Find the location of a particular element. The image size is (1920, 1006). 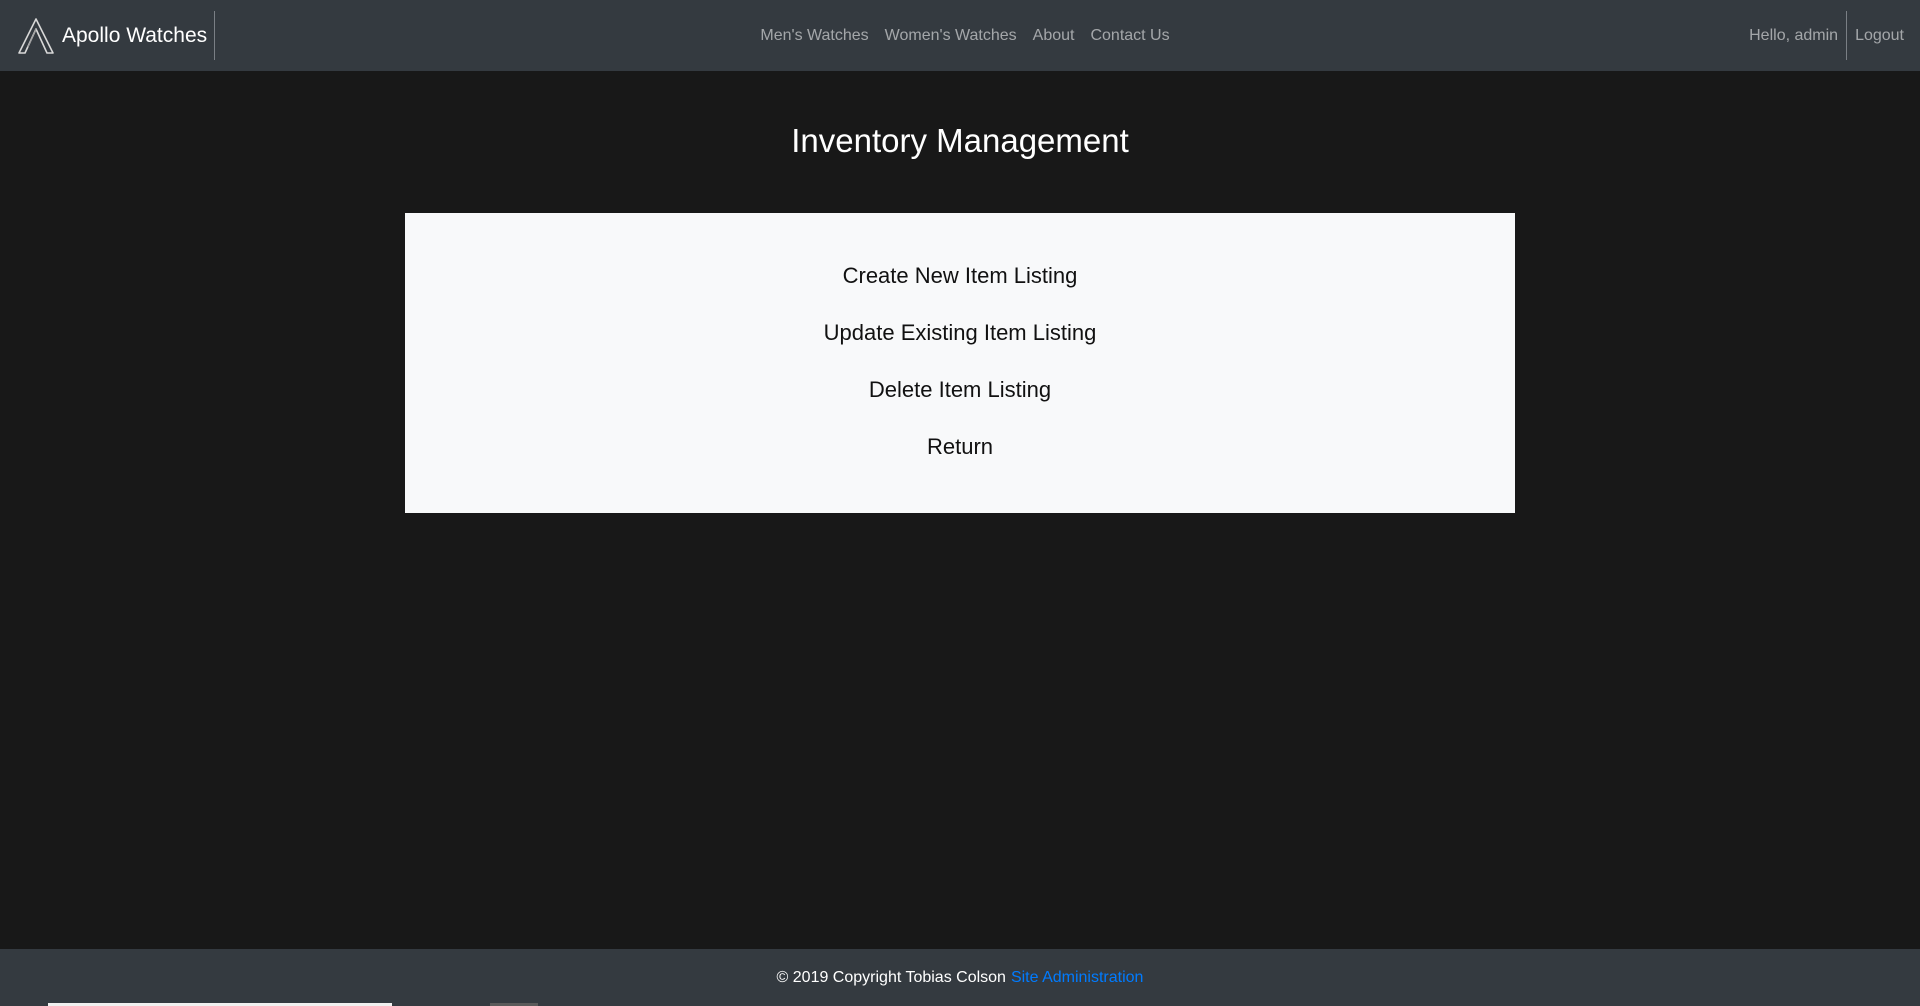

user-nav: Hello, admin Logout is located at coordinates (1826, 35).